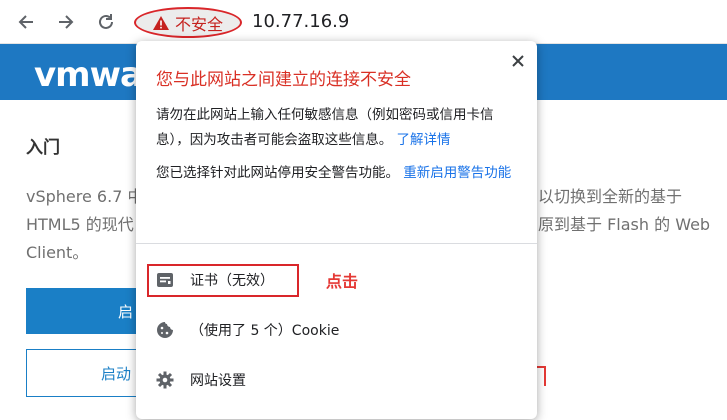 The height and width of the screenshot is (420, 727). What do you see at coordinates (165, 380) in the screenshot?
I see `gear-icon` at bounding box center [165, 380].